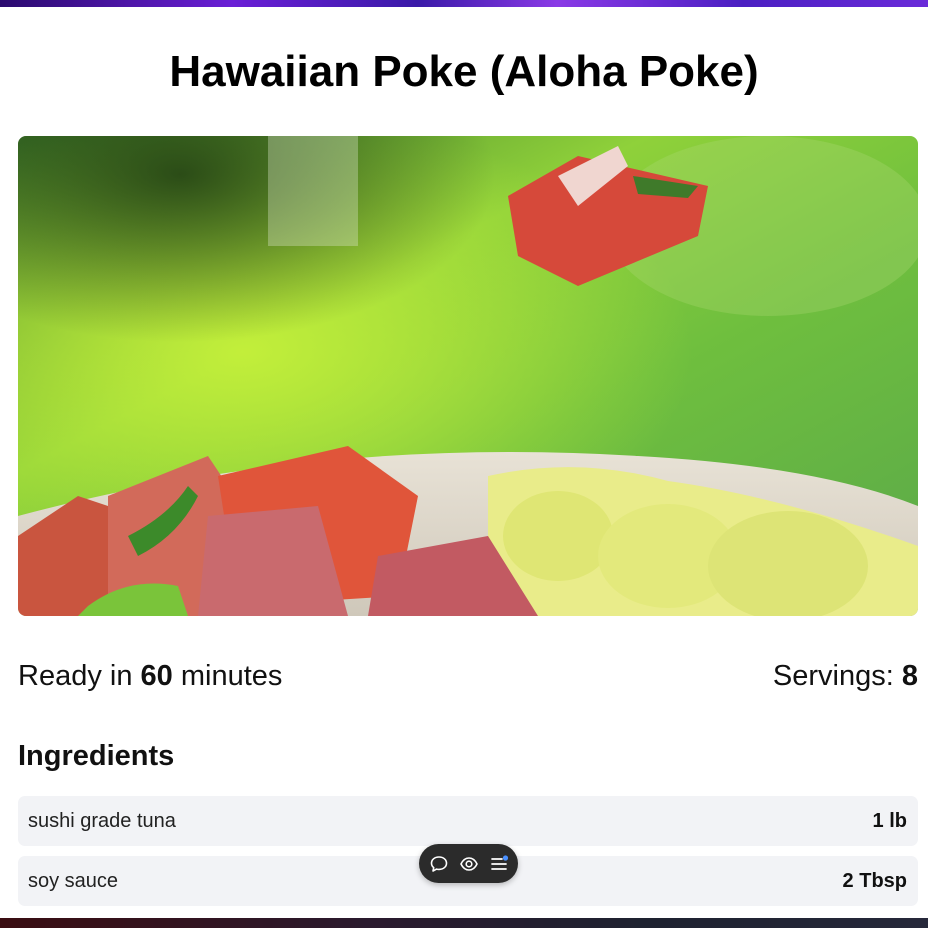 The image size is (928, 928). Describe the element at coordinates (79, 676) in the screenshot. I see `ready-prefix: Ready in` at that location.